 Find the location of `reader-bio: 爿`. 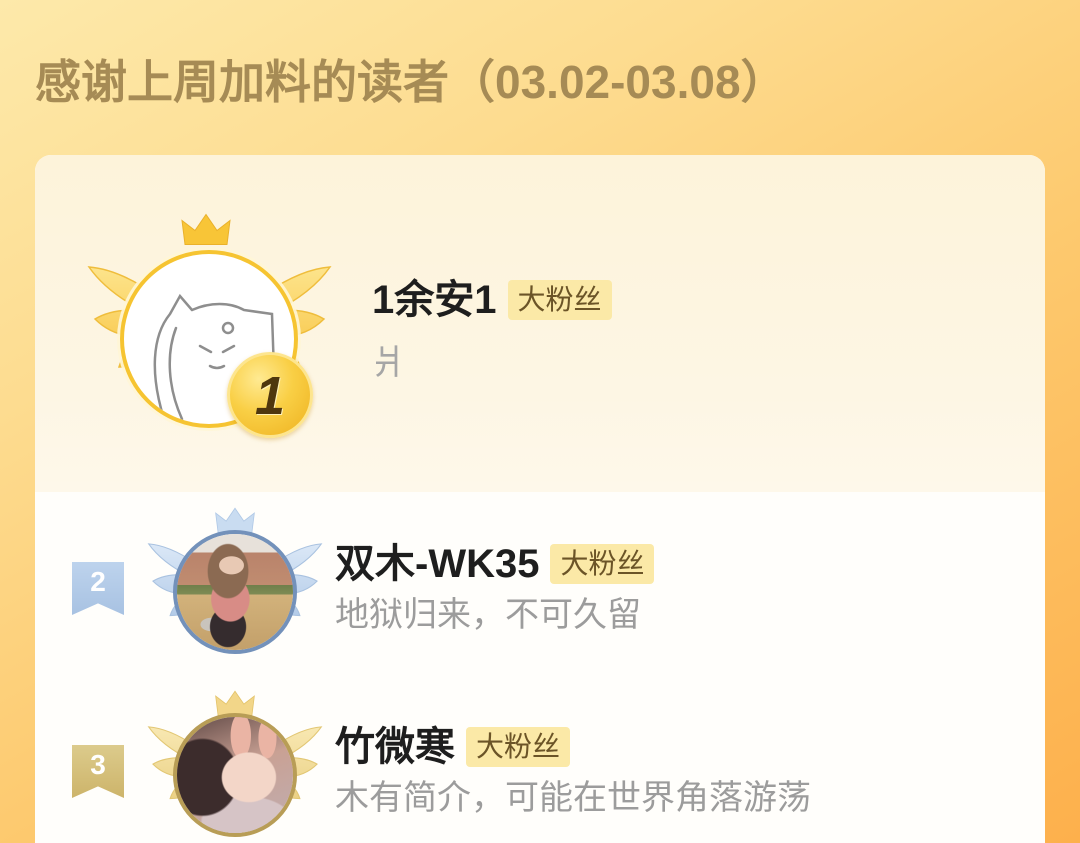

reader-bio: 爿 is located at coordinates (389, 363).